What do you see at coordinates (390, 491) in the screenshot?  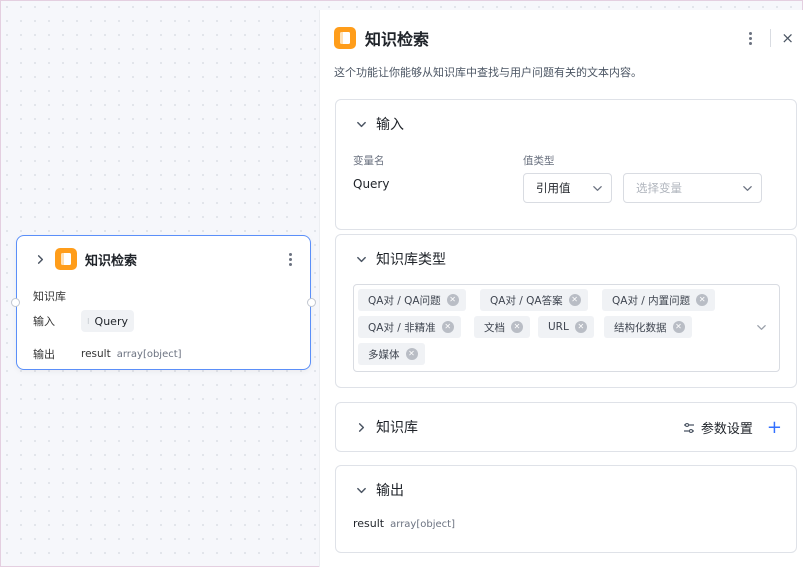 I see `output-section-title: 输出` at bounding box center [390, 491].